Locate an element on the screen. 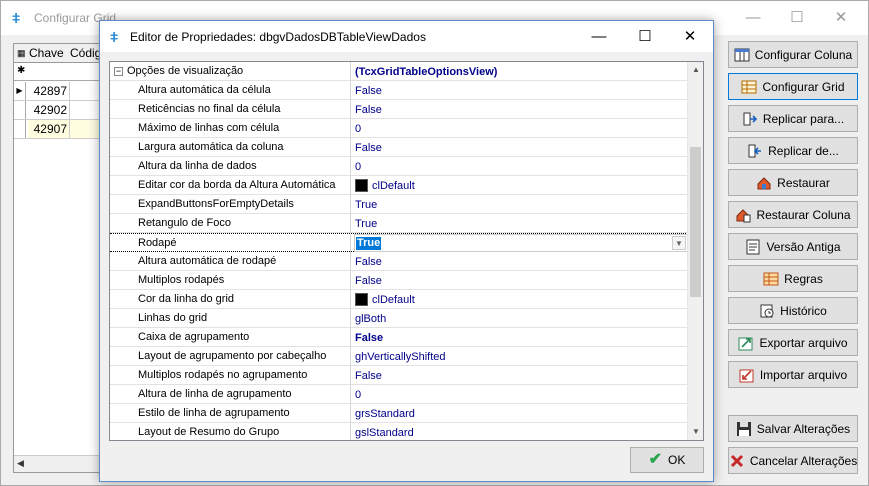  collapse-icon: − is located at coordinates (118, 71).